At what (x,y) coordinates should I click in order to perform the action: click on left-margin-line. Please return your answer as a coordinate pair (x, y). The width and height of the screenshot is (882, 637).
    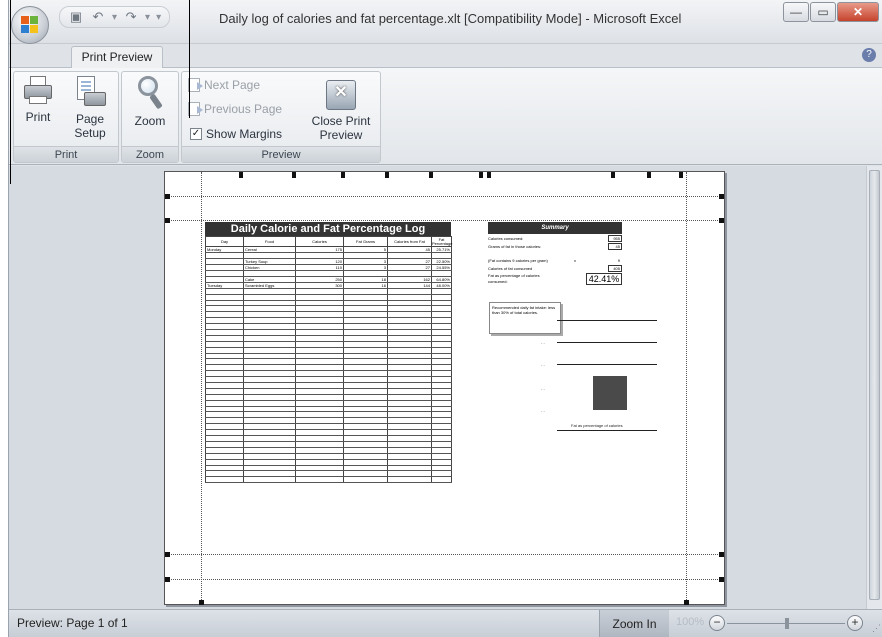
    Looking at the image, I should click on (201, 388).